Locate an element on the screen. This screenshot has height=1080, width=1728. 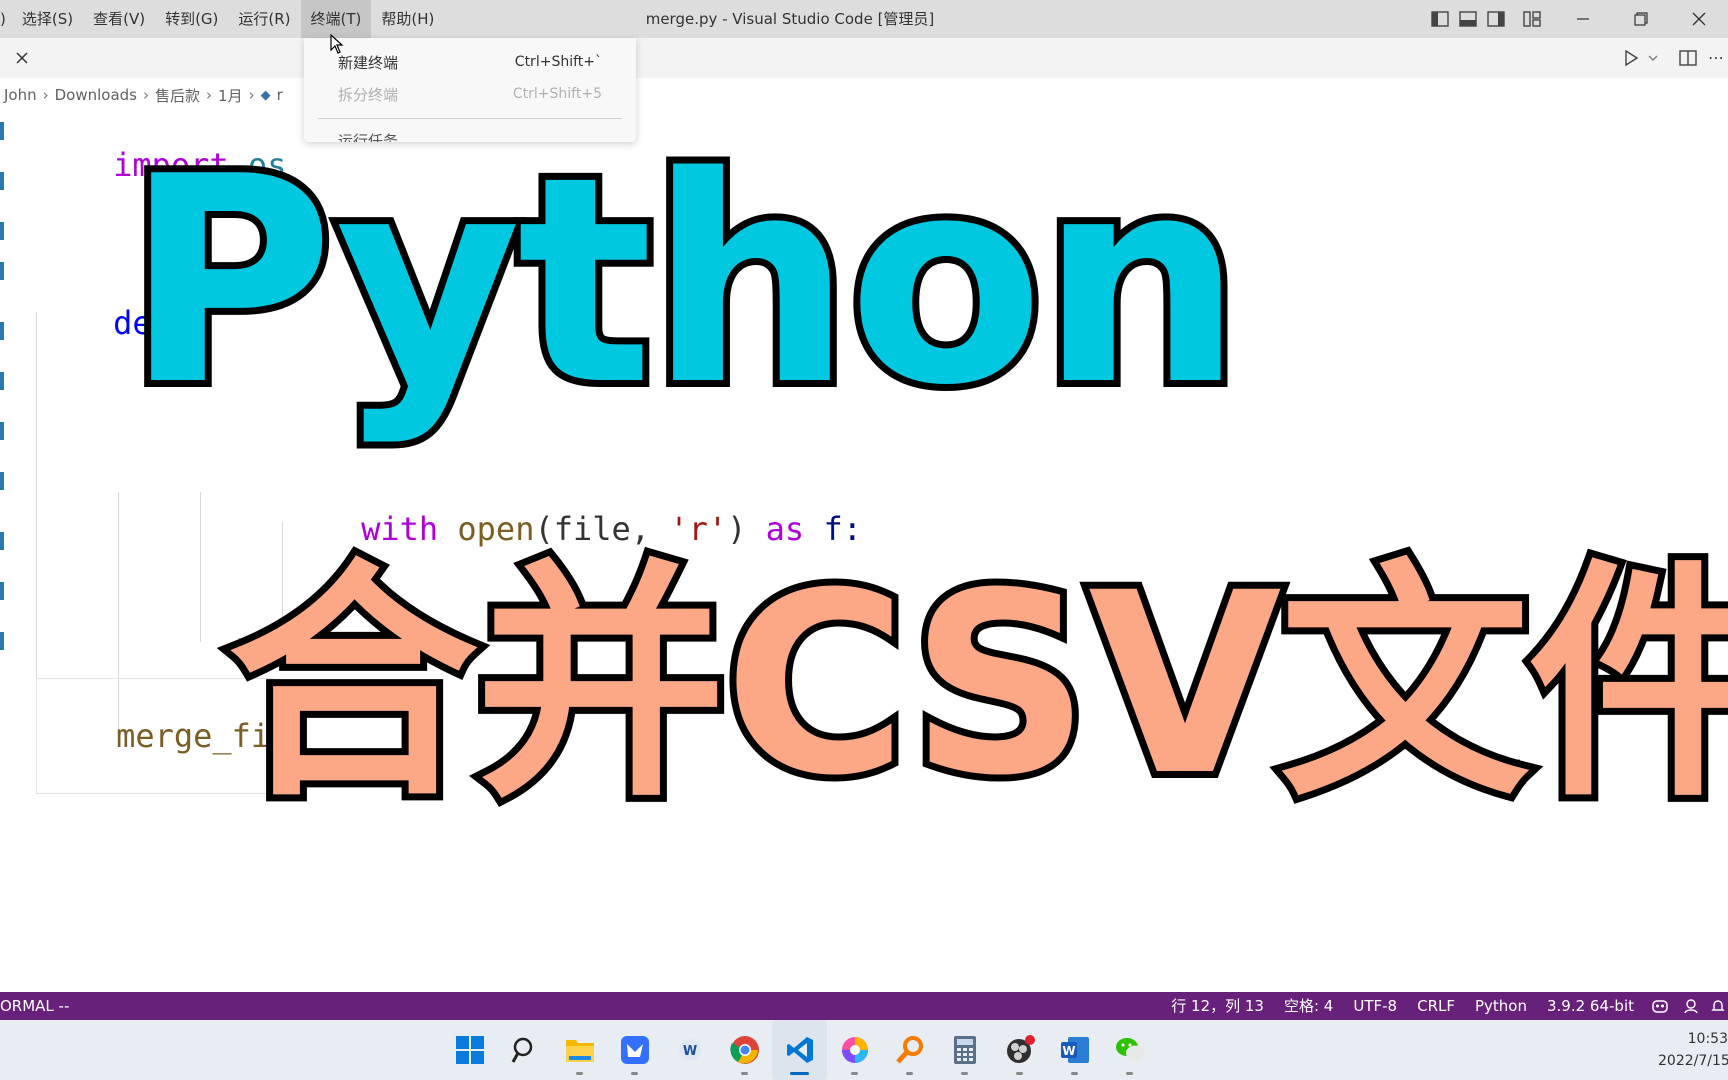
breadcrumb: John › Downloads › 售后款 › 1月 › ◆ r is located at coordinates (143, 95).